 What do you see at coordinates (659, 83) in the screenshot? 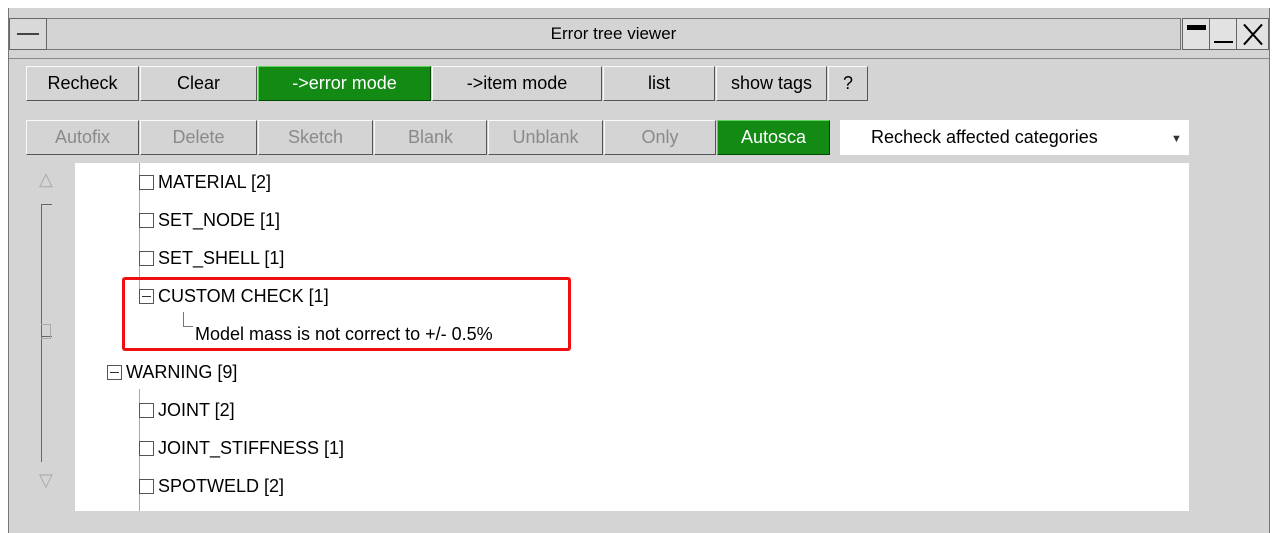
I see `list-button: list` at bounding box center [659, 83].